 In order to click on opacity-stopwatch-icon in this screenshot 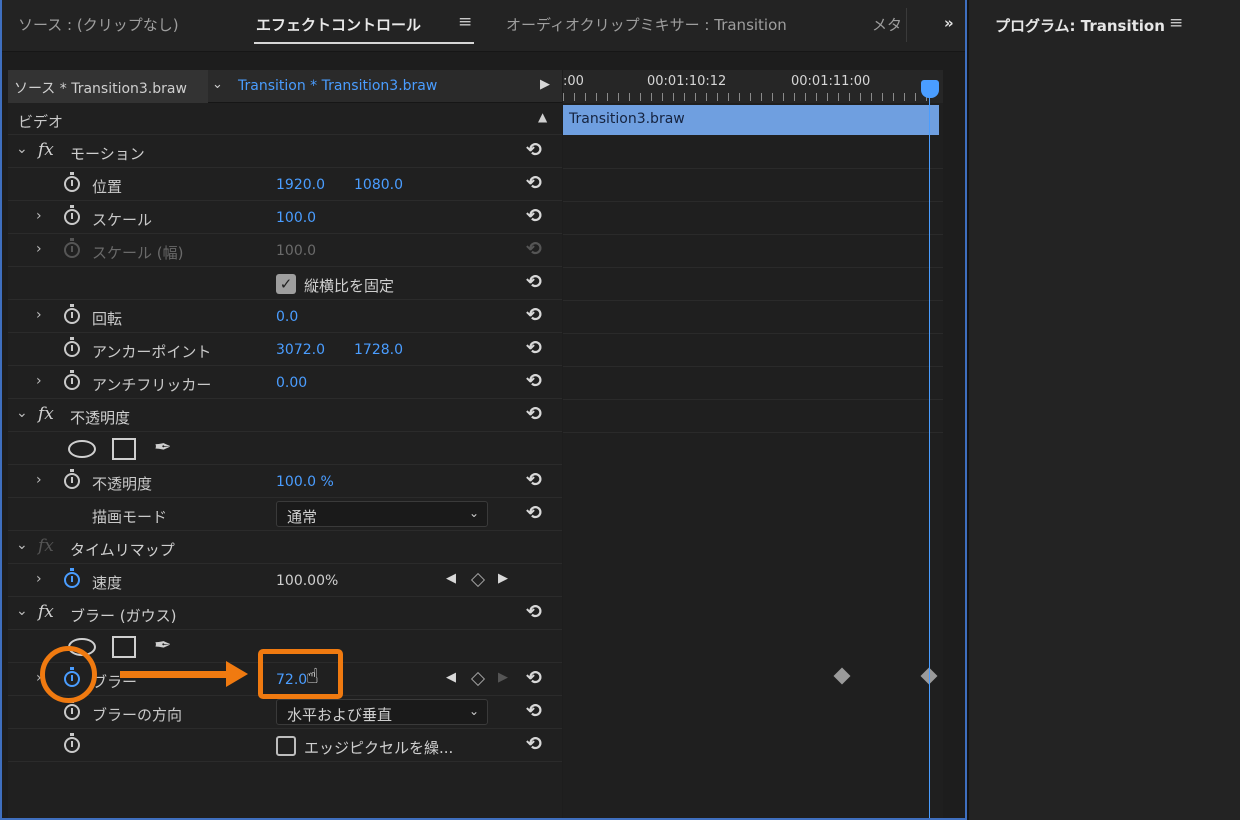, I will do `click(72, 479)`.